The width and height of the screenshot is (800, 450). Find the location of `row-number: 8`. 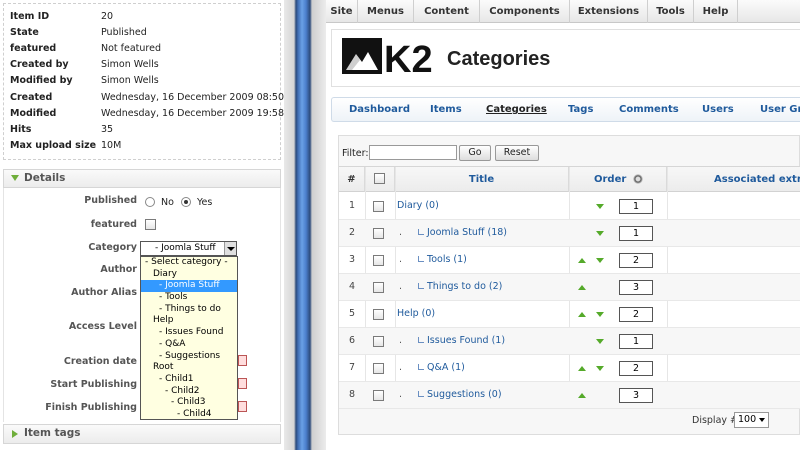

row-number: 8 is located at coordinates (352, 394).